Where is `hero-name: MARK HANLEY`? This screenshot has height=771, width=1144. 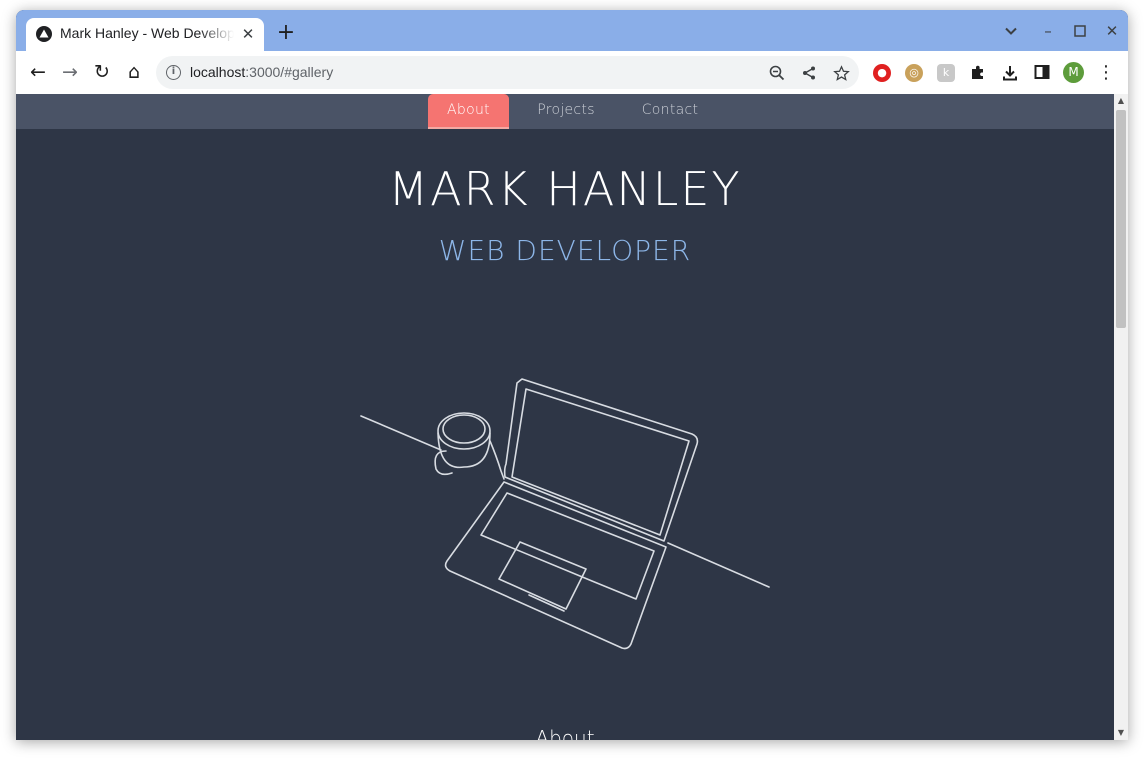
hero-name: MARK HANLEY is located at coordinates (565, 189).